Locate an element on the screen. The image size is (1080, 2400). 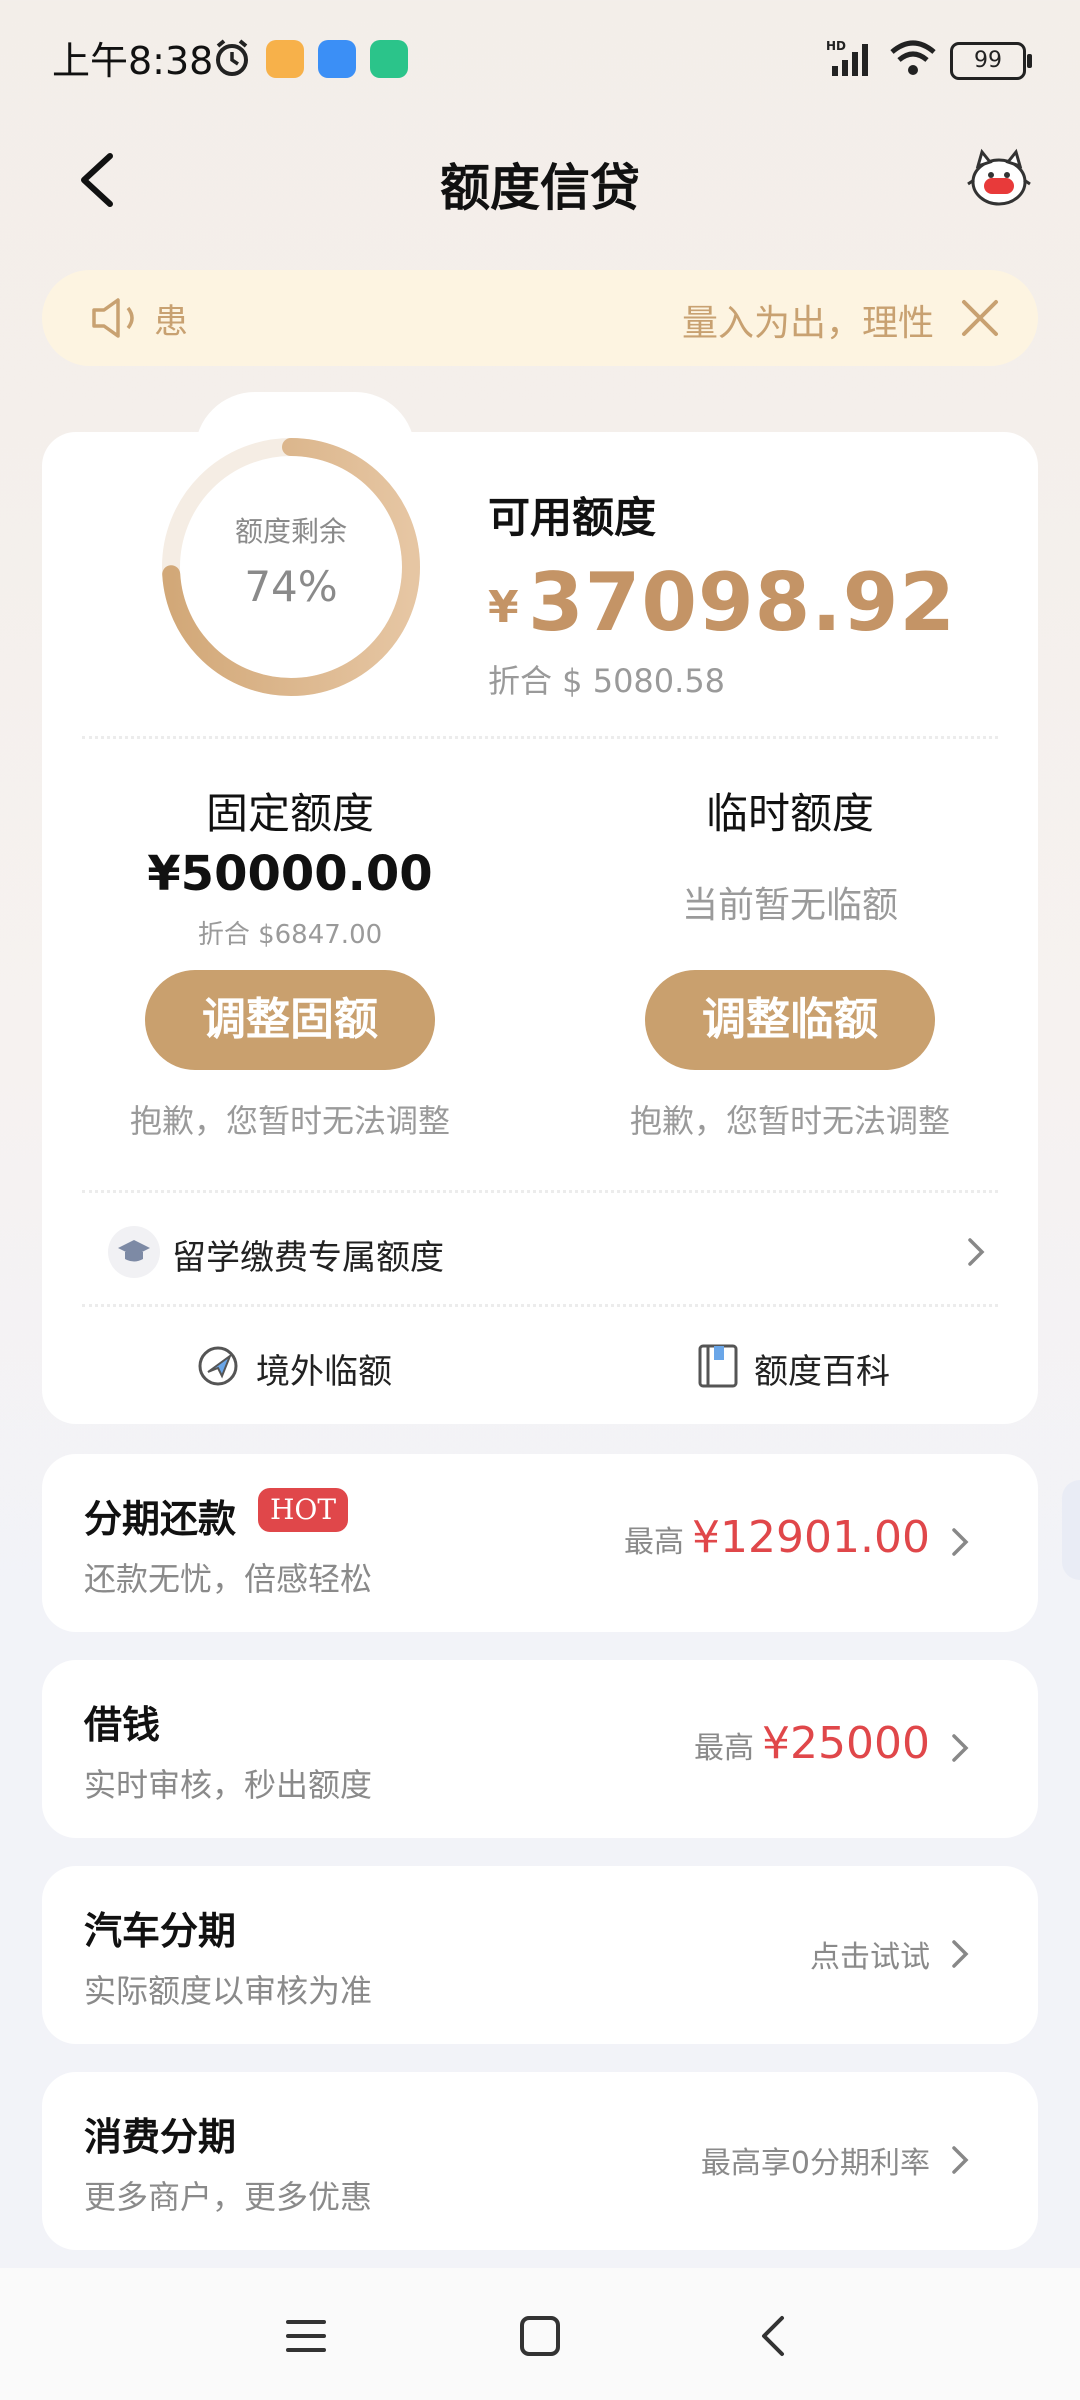
product-limit: 最高 ¥12901.00 is located at coordinates (777, 1537).